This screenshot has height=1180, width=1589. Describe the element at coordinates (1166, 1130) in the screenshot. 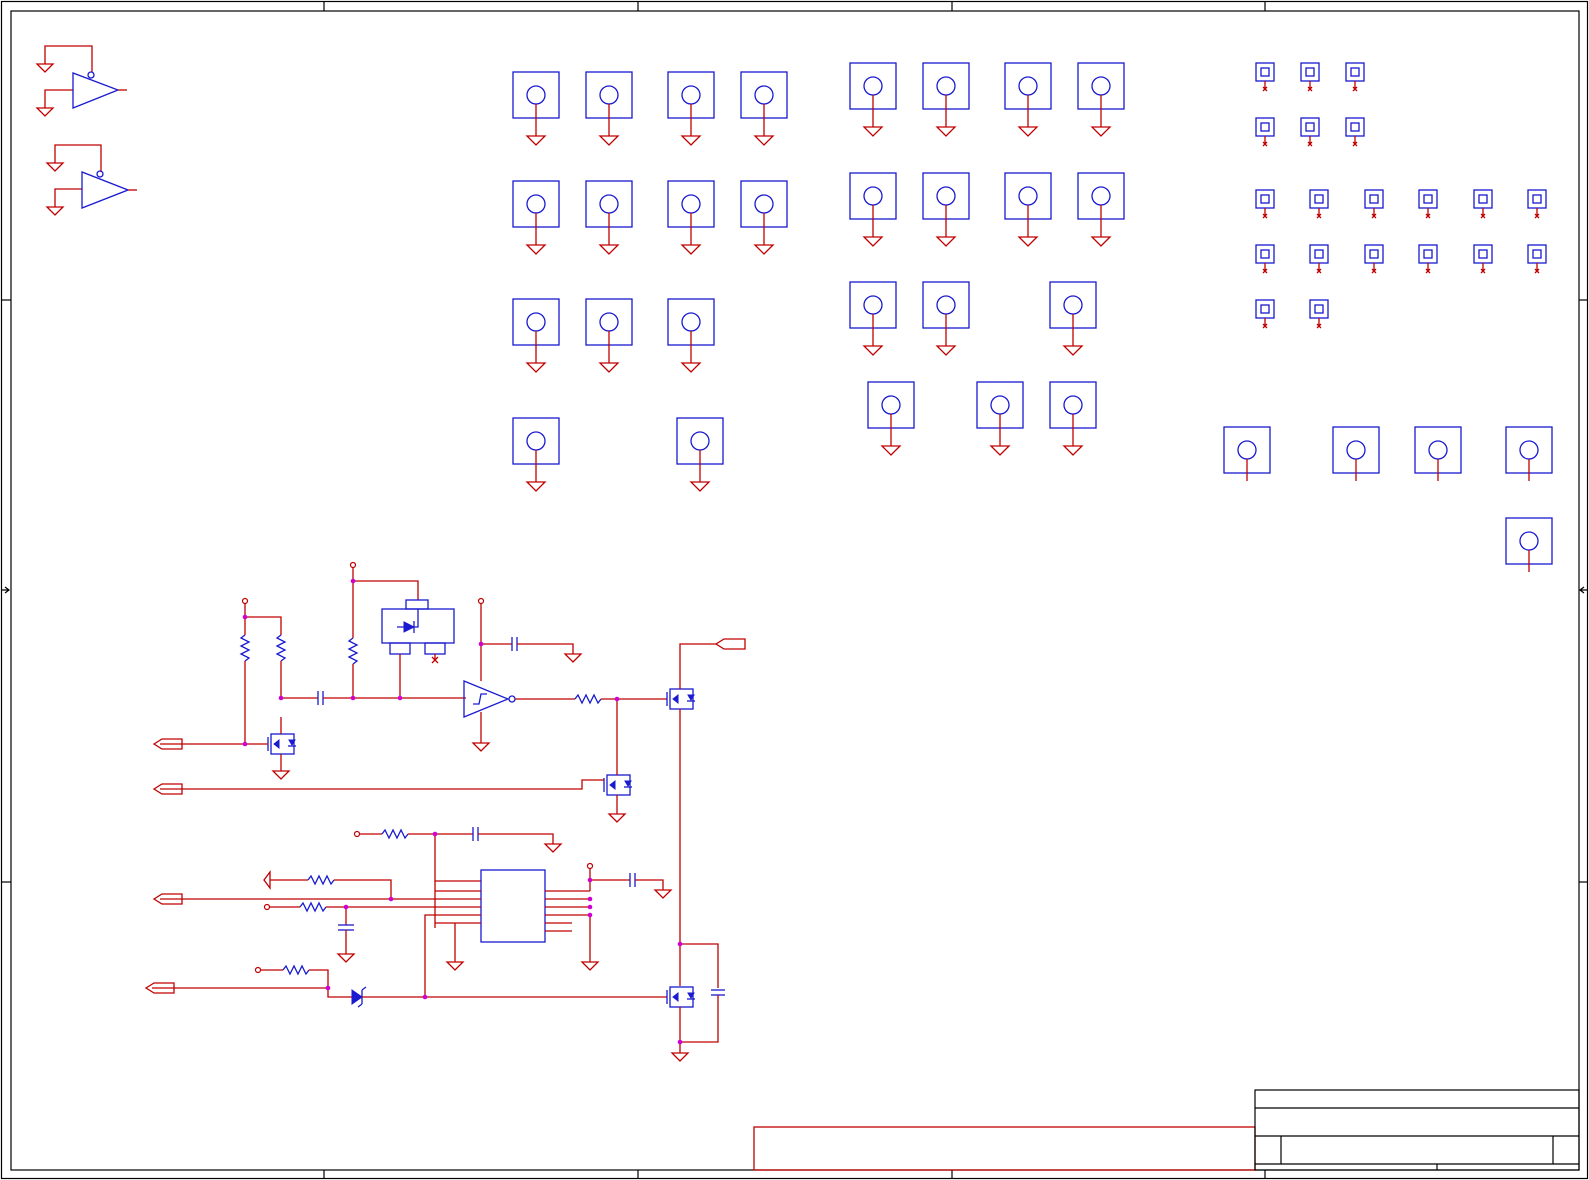

I see `title-block` at that location.